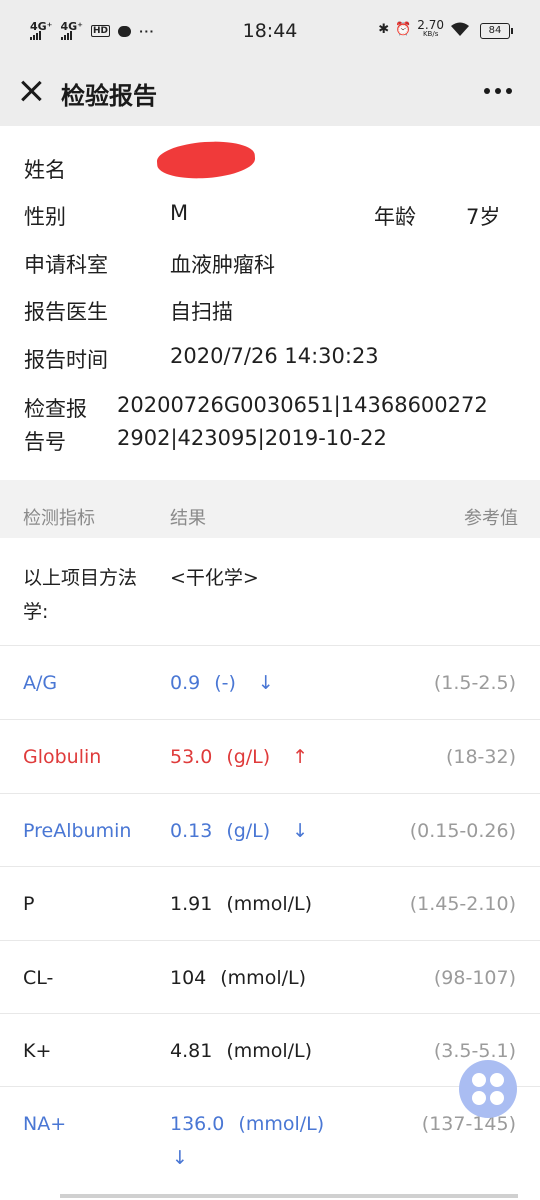 The height and width of the screenshot is (1200, 540). What do you see at coordinates (197, 1124) in the screenshot?
I see `result-value: 136.0` at bounding box center [197, 1124].